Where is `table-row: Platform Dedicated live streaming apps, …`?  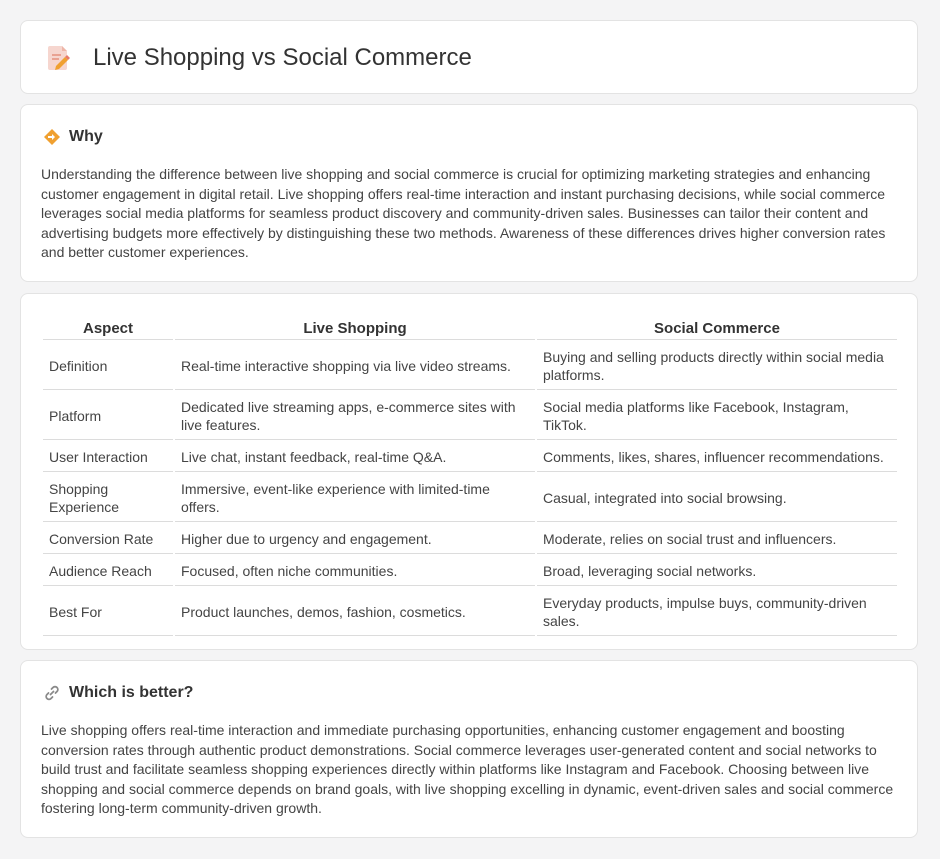
table-row: Platform Dedicated live streaming apps, … is located at coordinates (470, 416).